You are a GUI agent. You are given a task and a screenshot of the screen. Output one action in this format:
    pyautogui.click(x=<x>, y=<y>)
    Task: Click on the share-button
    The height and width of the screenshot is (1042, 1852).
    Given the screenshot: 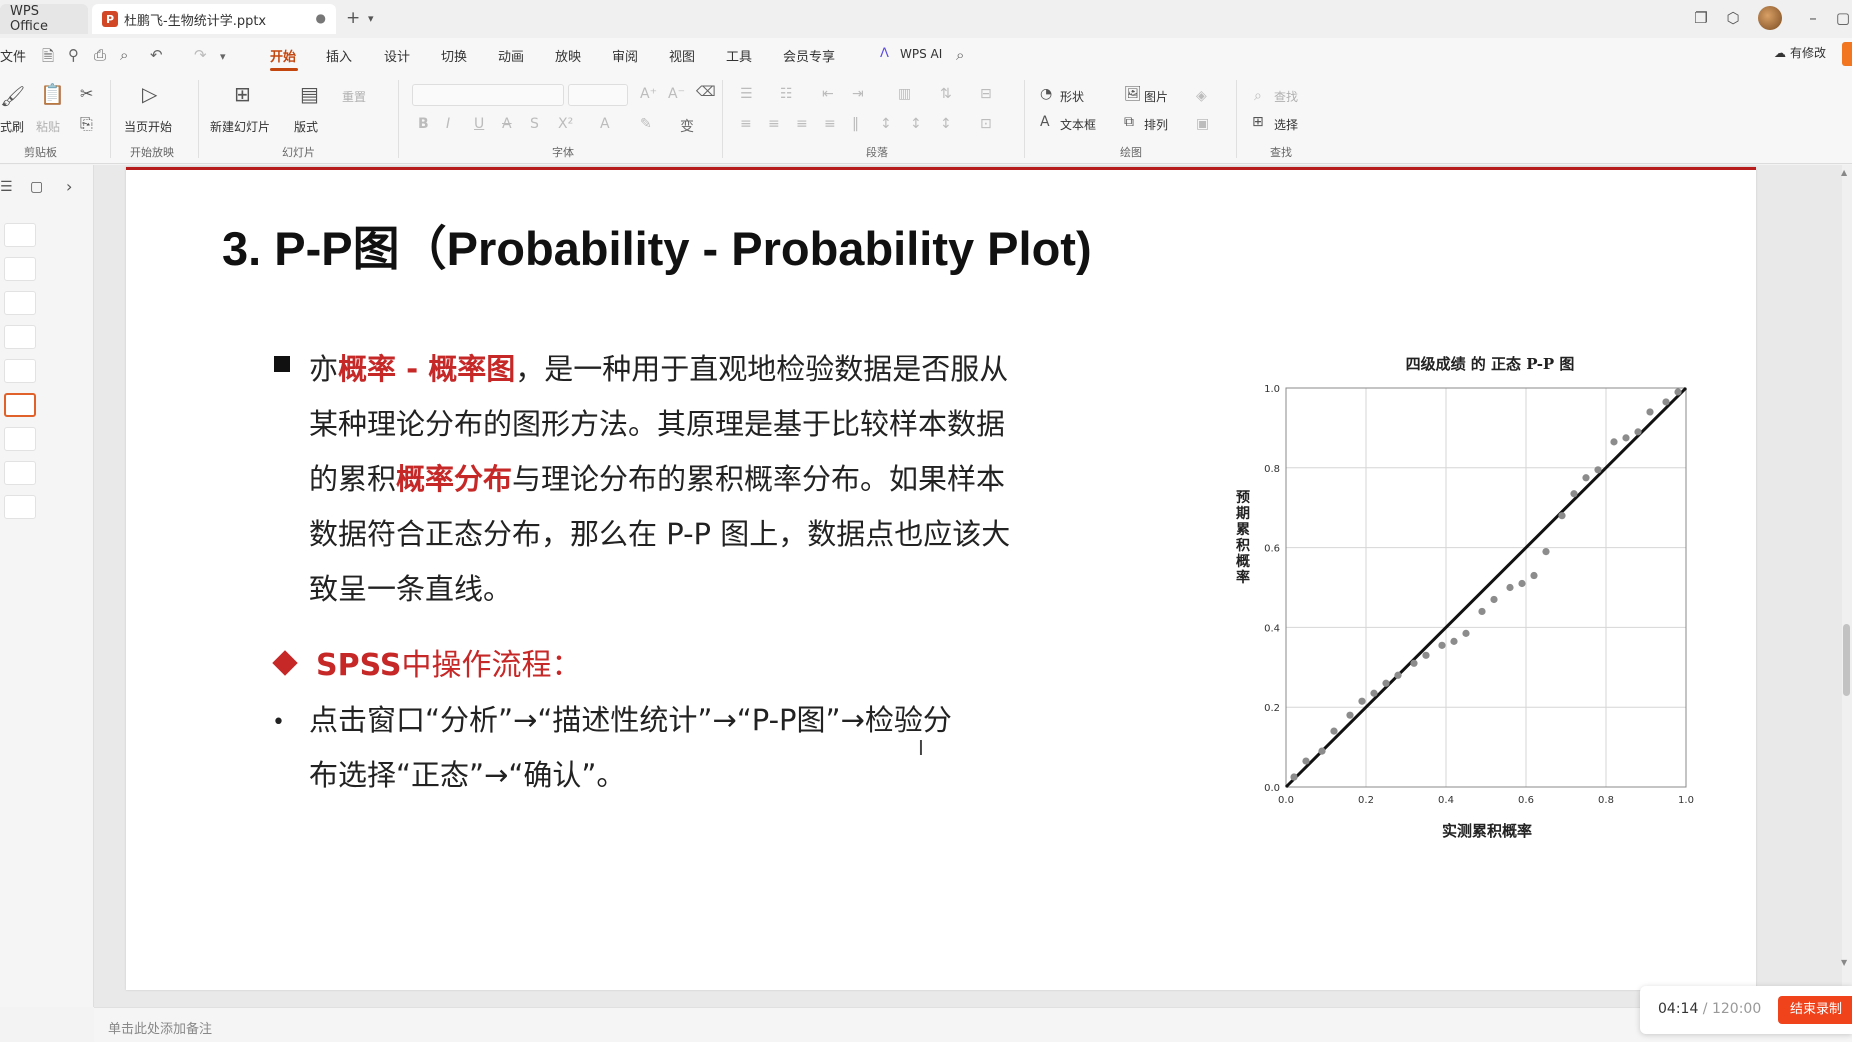 What is the action you would take?
    pyautogui.click(x=1847, y=54)
    